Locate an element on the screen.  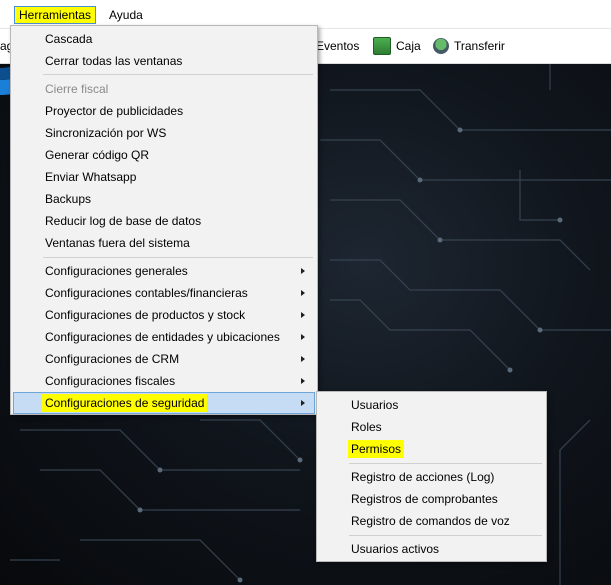
menu-item-label: Configuraciones de productos y stock is located at coordinates (145, 315).